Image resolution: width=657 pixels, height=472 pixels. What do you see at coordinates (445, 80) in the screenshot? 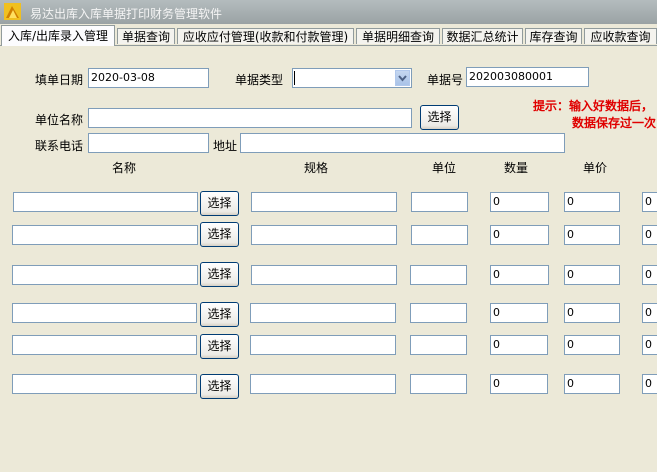
I see `number-label: 单据号` at bounding box center [445, 80].